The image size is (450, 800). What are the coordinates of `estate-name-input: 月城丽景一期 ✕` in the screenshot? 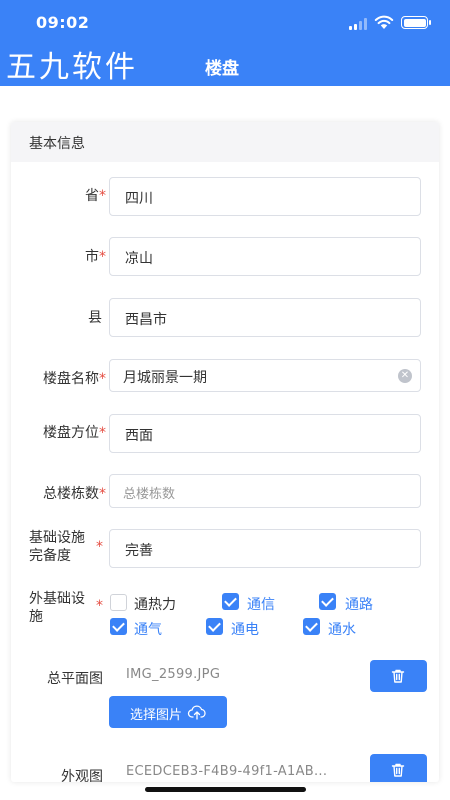 It's located at (265, 375).